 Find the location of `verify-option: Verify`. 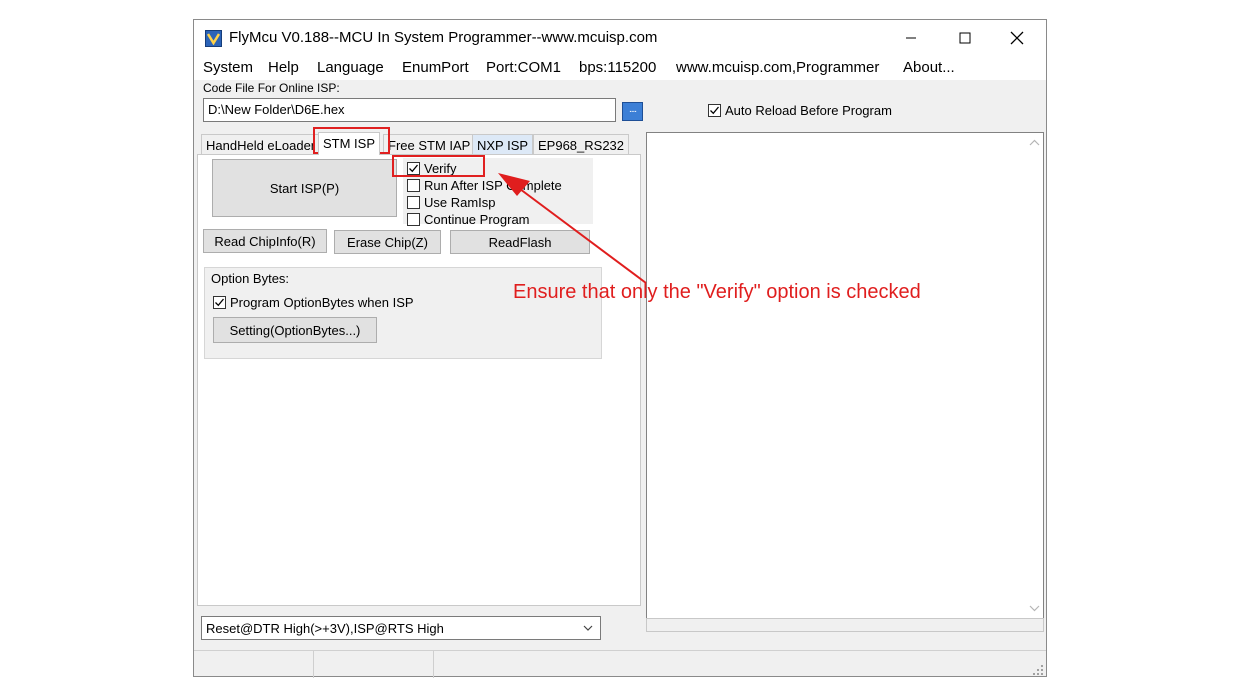

verify-option: Verify is located at coordinates (432, 168).